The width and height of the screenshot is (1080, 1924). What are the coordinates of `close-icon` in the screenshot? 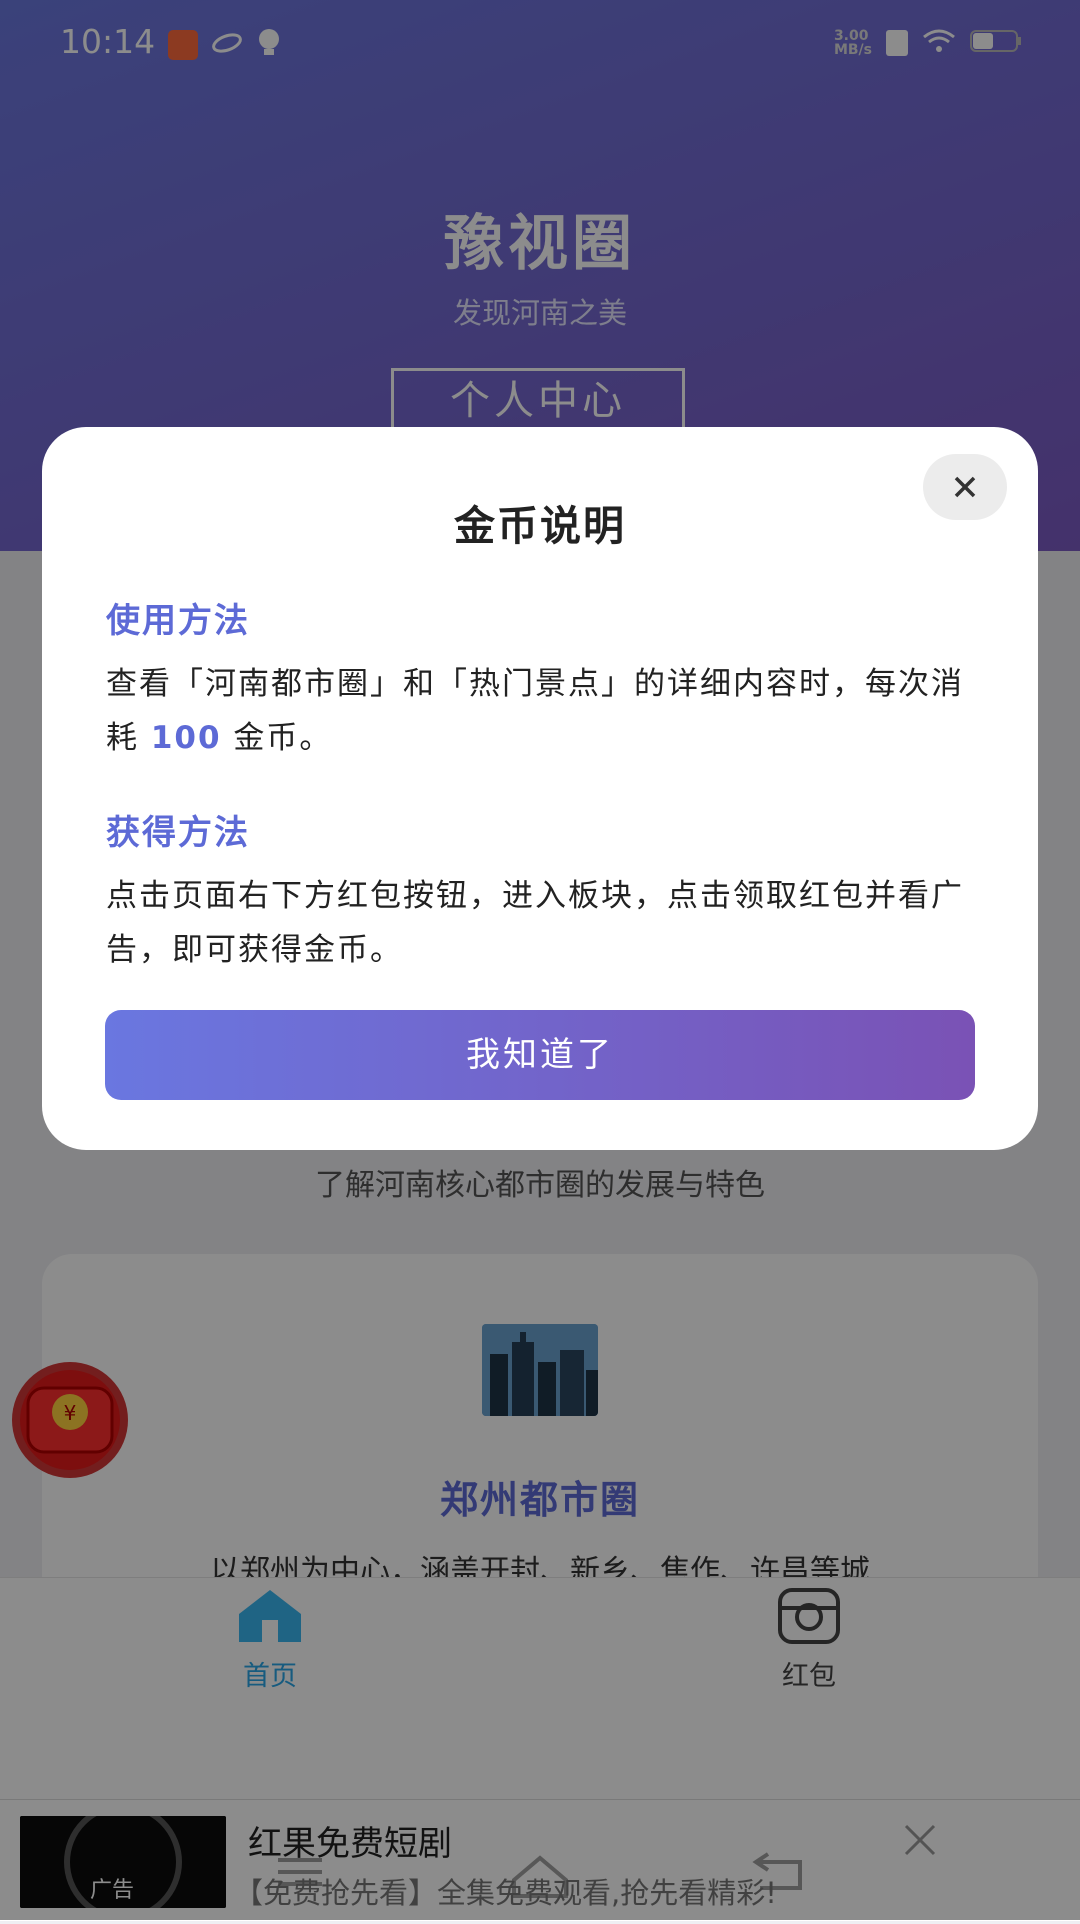 It's located at (965, 487).